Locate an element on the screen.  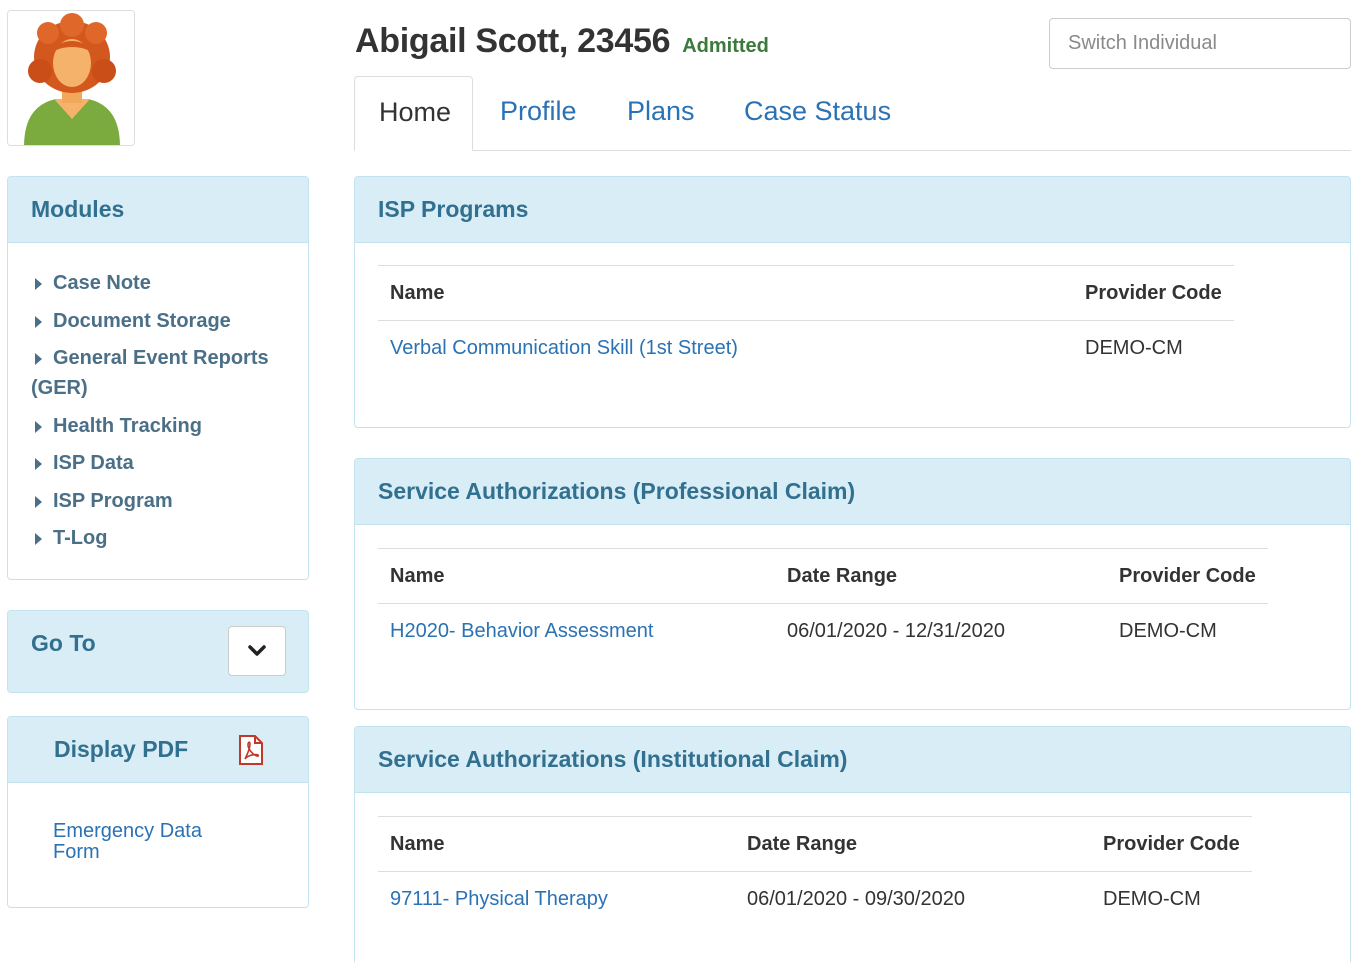
goto-dropdown-button is located at coordinates (257, 651).